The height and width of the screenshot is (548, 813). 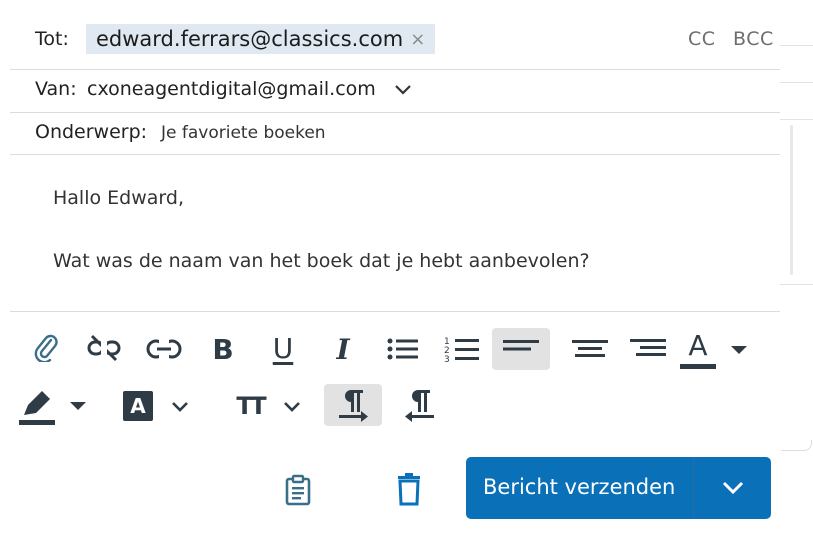 I want to click on numbered-list-icon: 1 2 3, so click(x=461, y=351).